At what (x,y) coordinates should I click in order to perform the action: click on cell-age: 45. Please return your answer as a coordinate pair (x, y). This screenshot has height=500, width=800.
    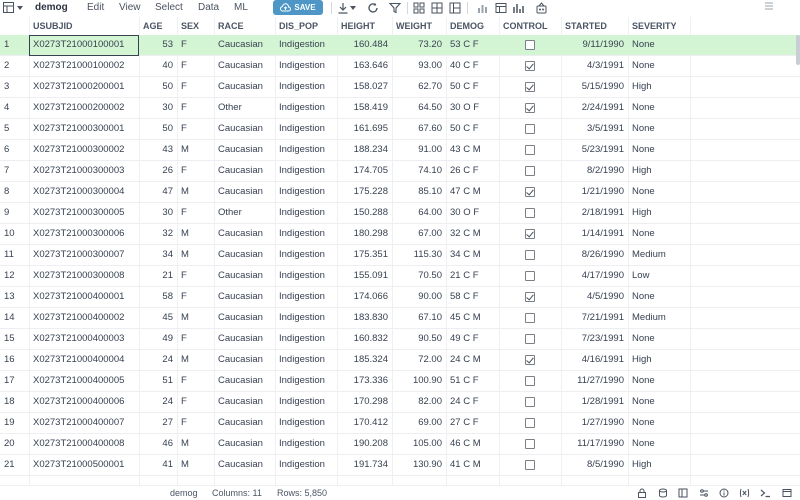
    Looking at the image, I should click on (158, 318).